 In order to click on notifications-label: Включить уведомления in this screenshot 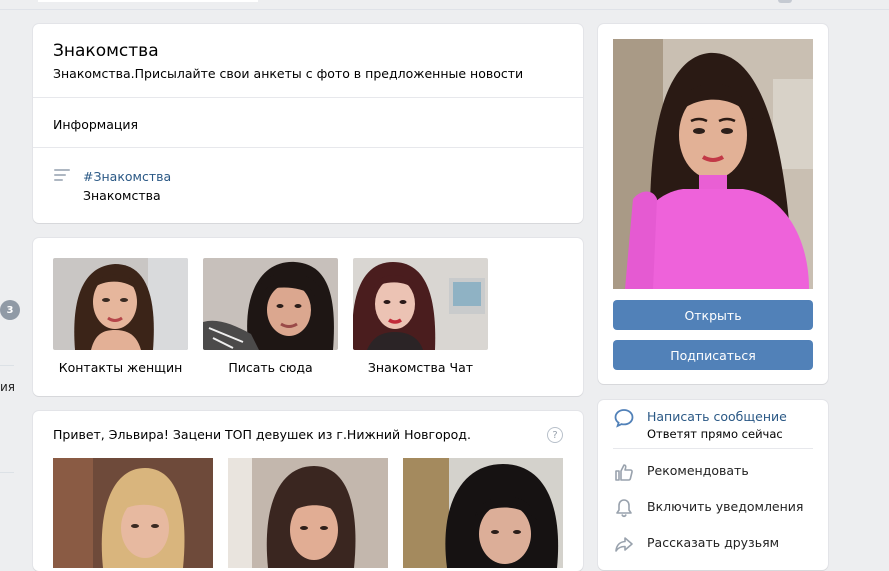, I will do `click(725, 506)`.